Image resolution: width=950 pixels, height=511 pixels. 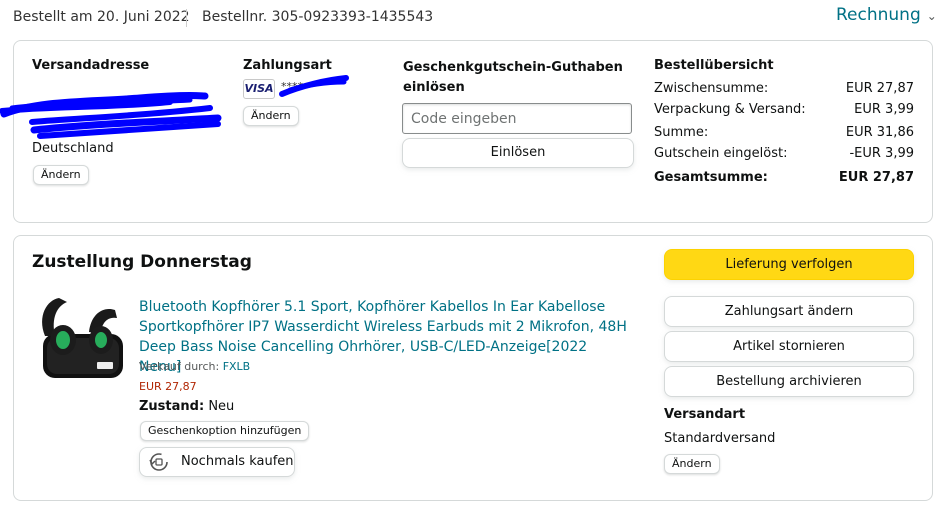 What do you see at coordinates (789, 264) in the screenshot?
I see `track-package-button: Lieferung verfolgen` at bounding box center [789, 264].